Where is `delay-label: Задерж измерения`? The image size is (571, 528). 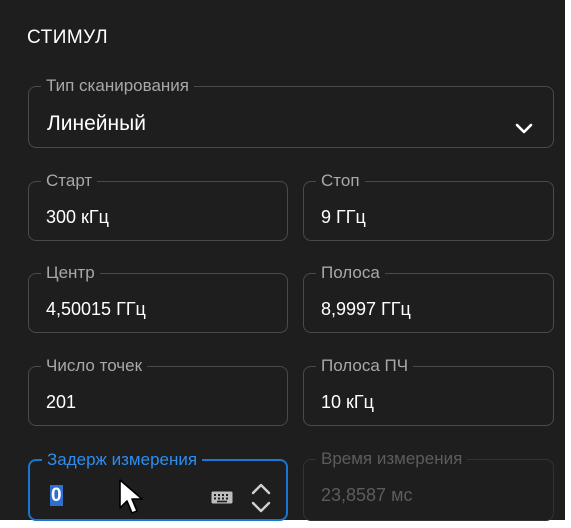 delay-label: Задерж измерения is located at coordinates (122, 460).